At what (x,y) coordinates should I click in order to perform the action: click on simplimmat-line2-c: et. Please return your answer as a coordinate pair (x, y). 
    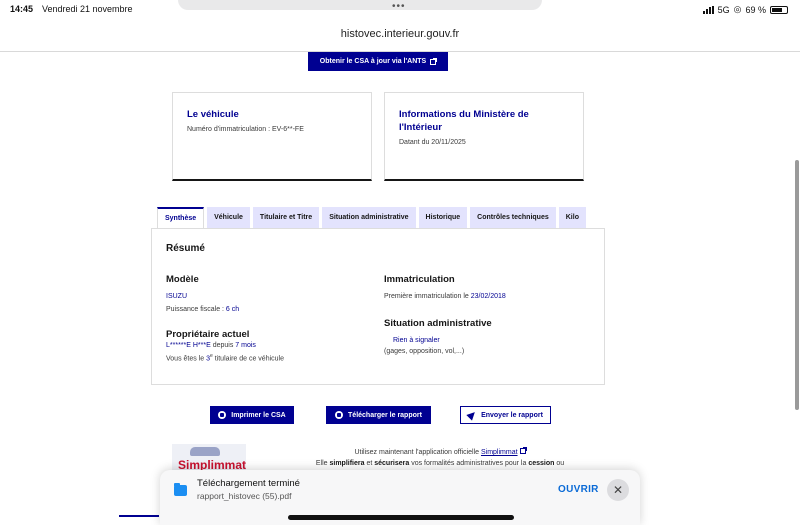
    Looking at the image, I should click on (369, 463).